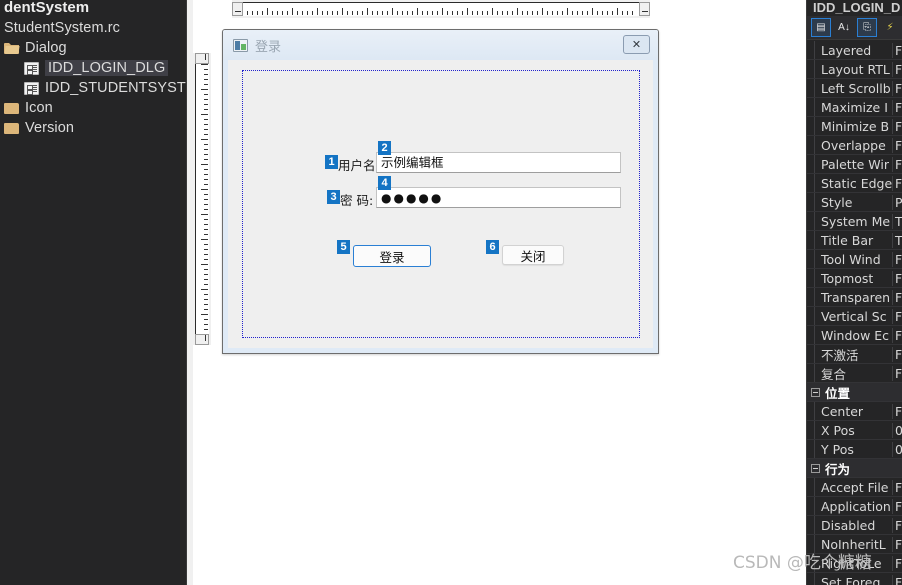  I want to click on solution-item-3: IDD_LOGIN_DLG, so click(93, 68).